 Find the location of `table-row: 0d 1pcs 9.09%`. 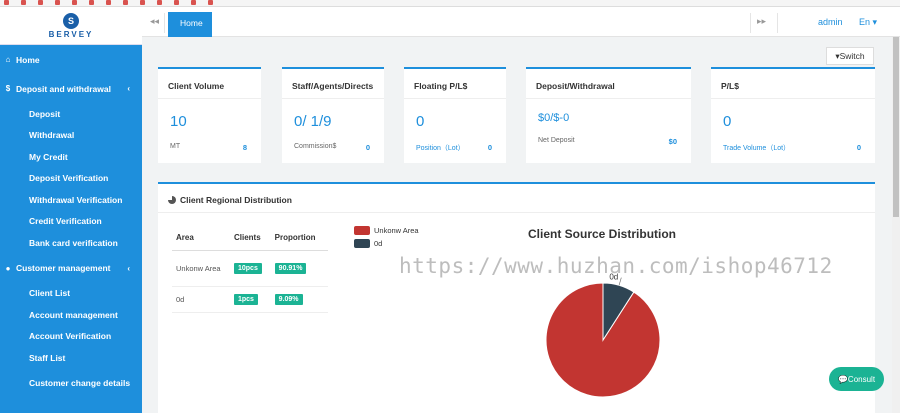

table-row: 0d 1pcs 9.09% is located at coordinates (250, 299).